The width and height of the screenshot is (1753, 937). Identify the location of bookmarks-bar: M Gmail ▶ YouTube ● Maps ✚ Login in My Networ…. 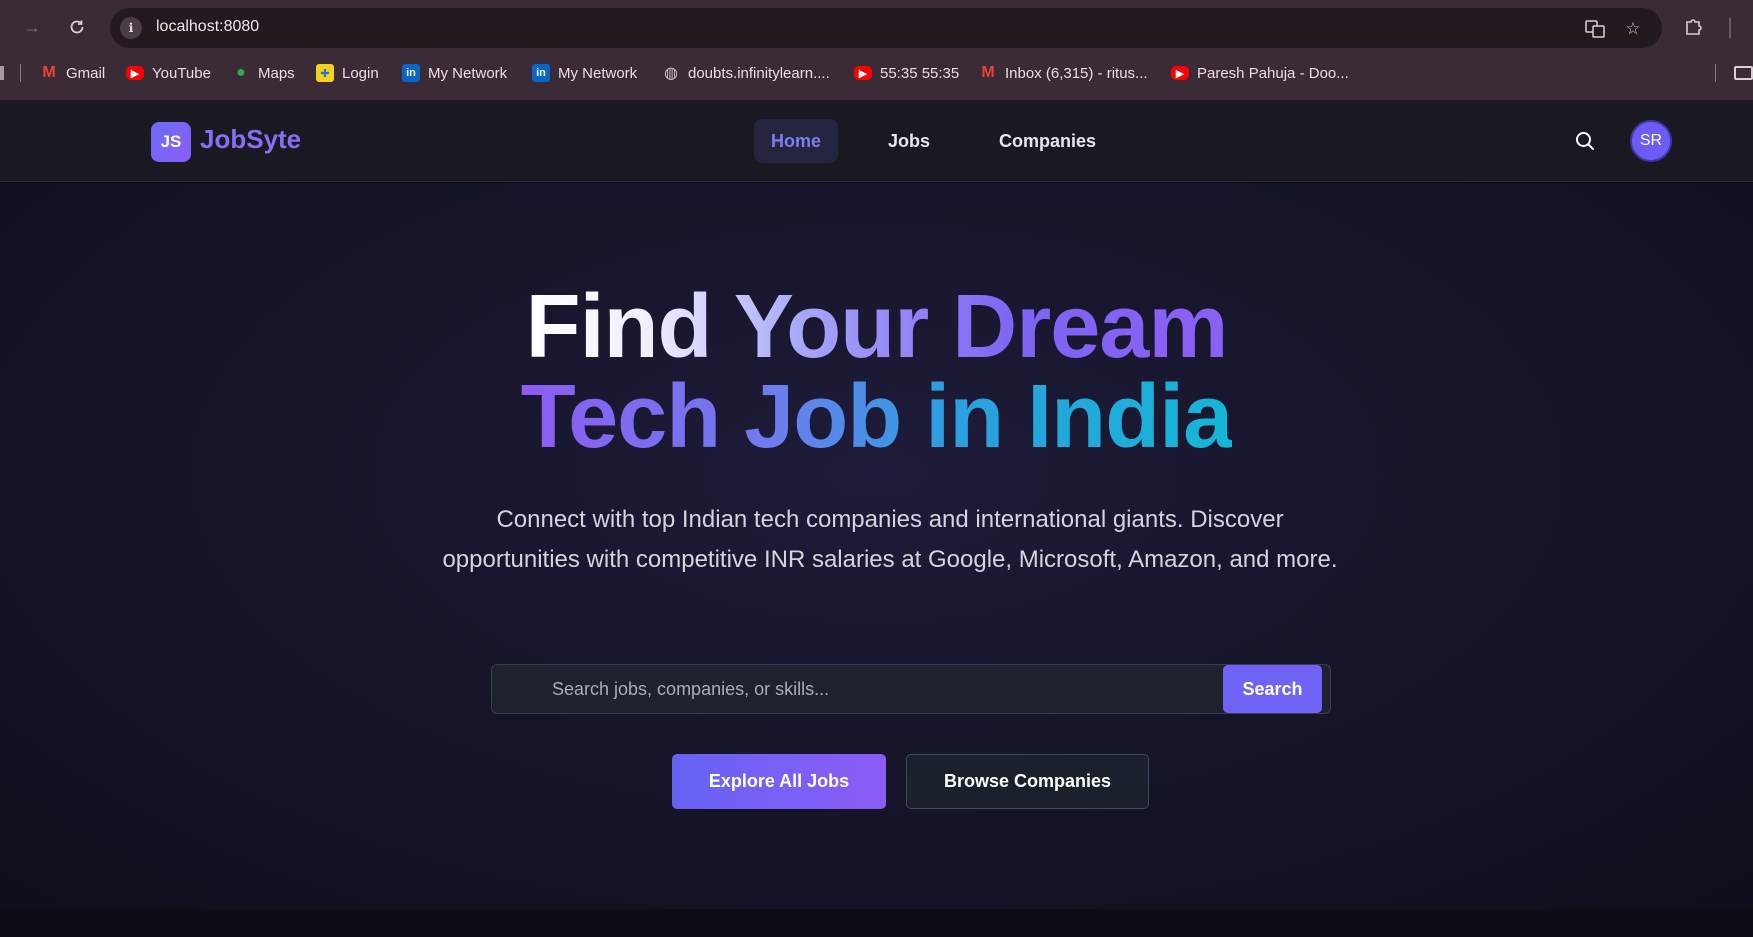
(876, 73).